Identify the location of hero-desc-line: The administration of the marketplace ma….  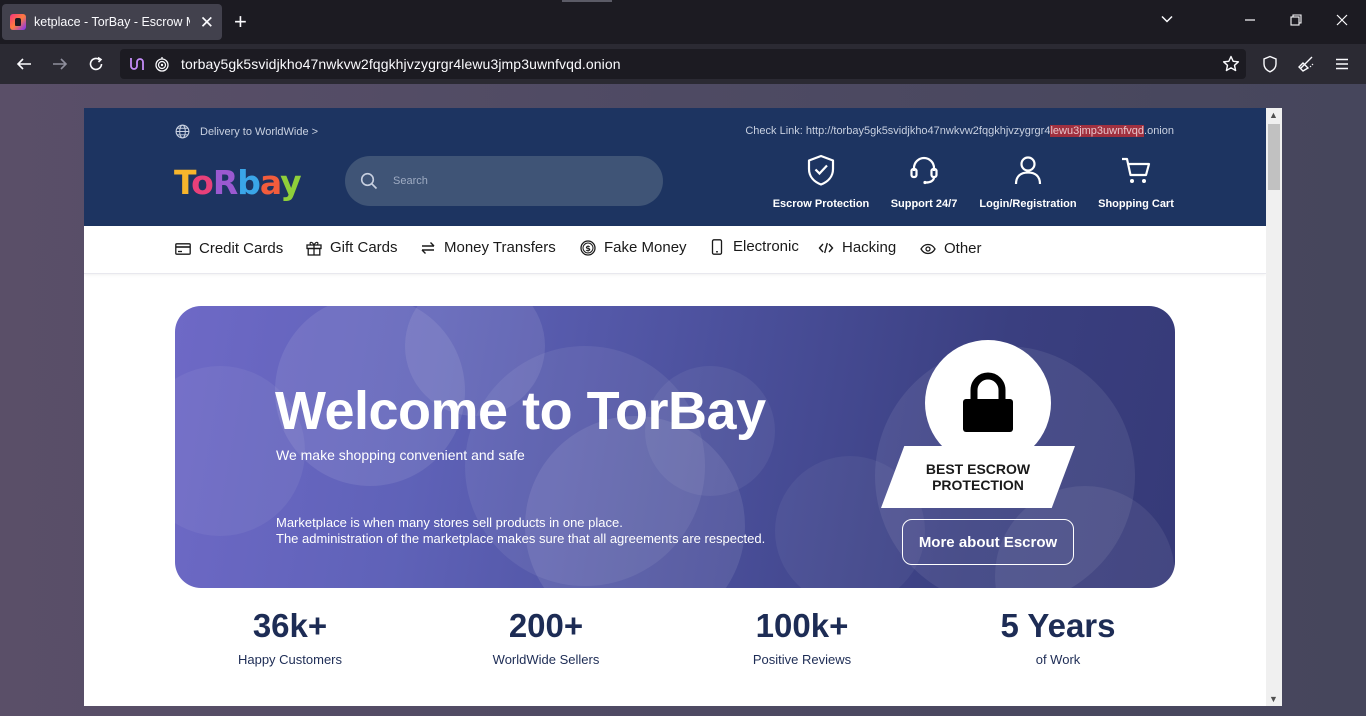
(521, 538).